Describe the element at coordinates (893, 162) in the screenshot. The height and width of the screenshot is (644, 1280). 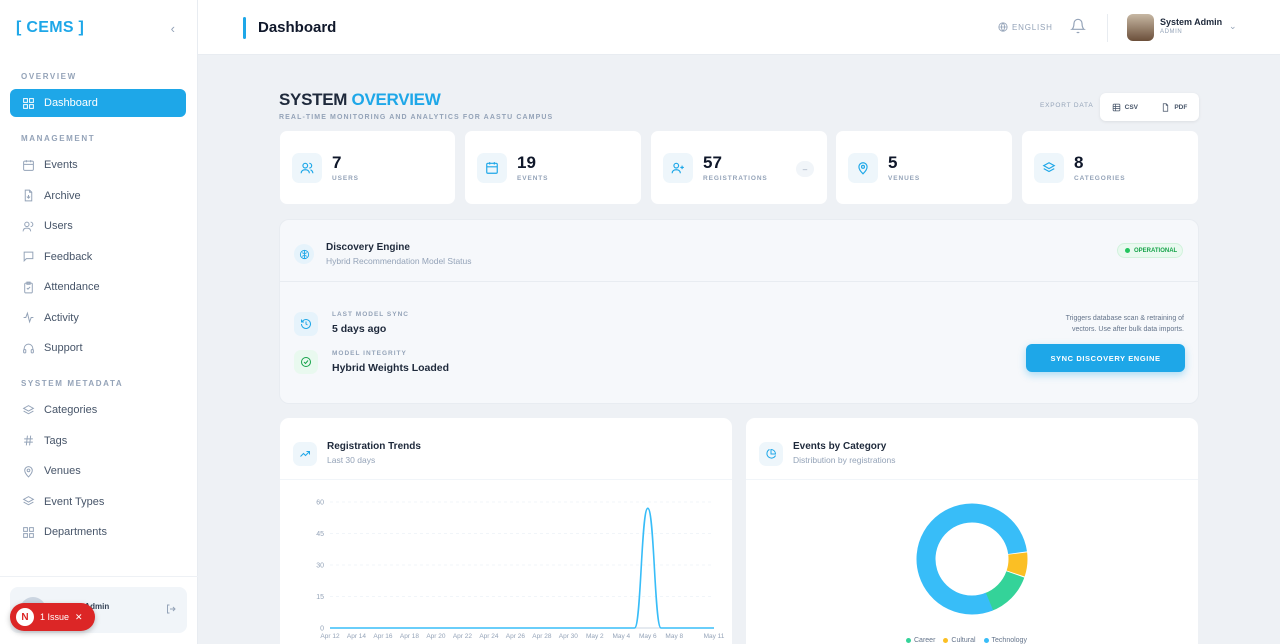
I see `stat-value: 5` at that location.